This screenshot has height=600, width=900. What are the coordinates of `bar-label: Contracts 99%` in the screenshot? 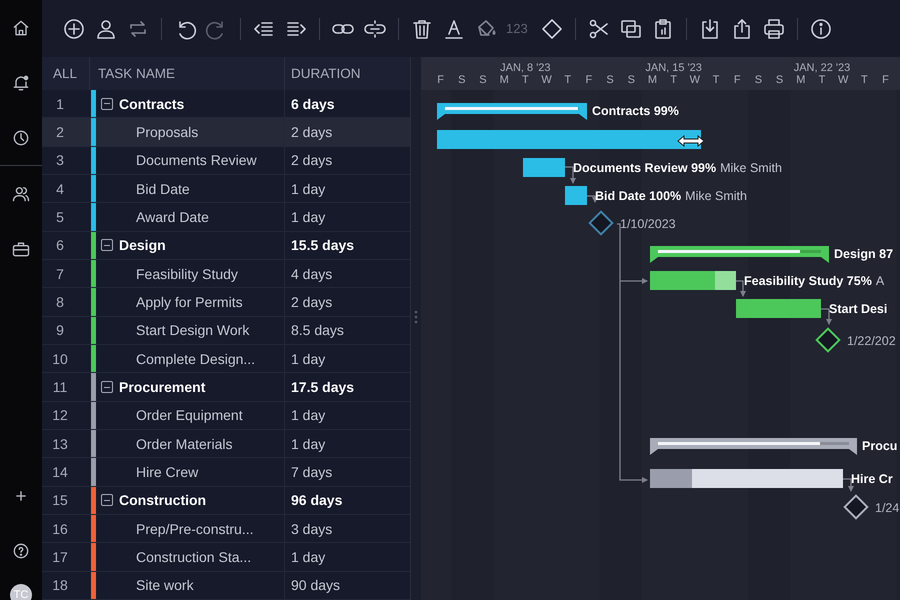 It's located at (635, 111).